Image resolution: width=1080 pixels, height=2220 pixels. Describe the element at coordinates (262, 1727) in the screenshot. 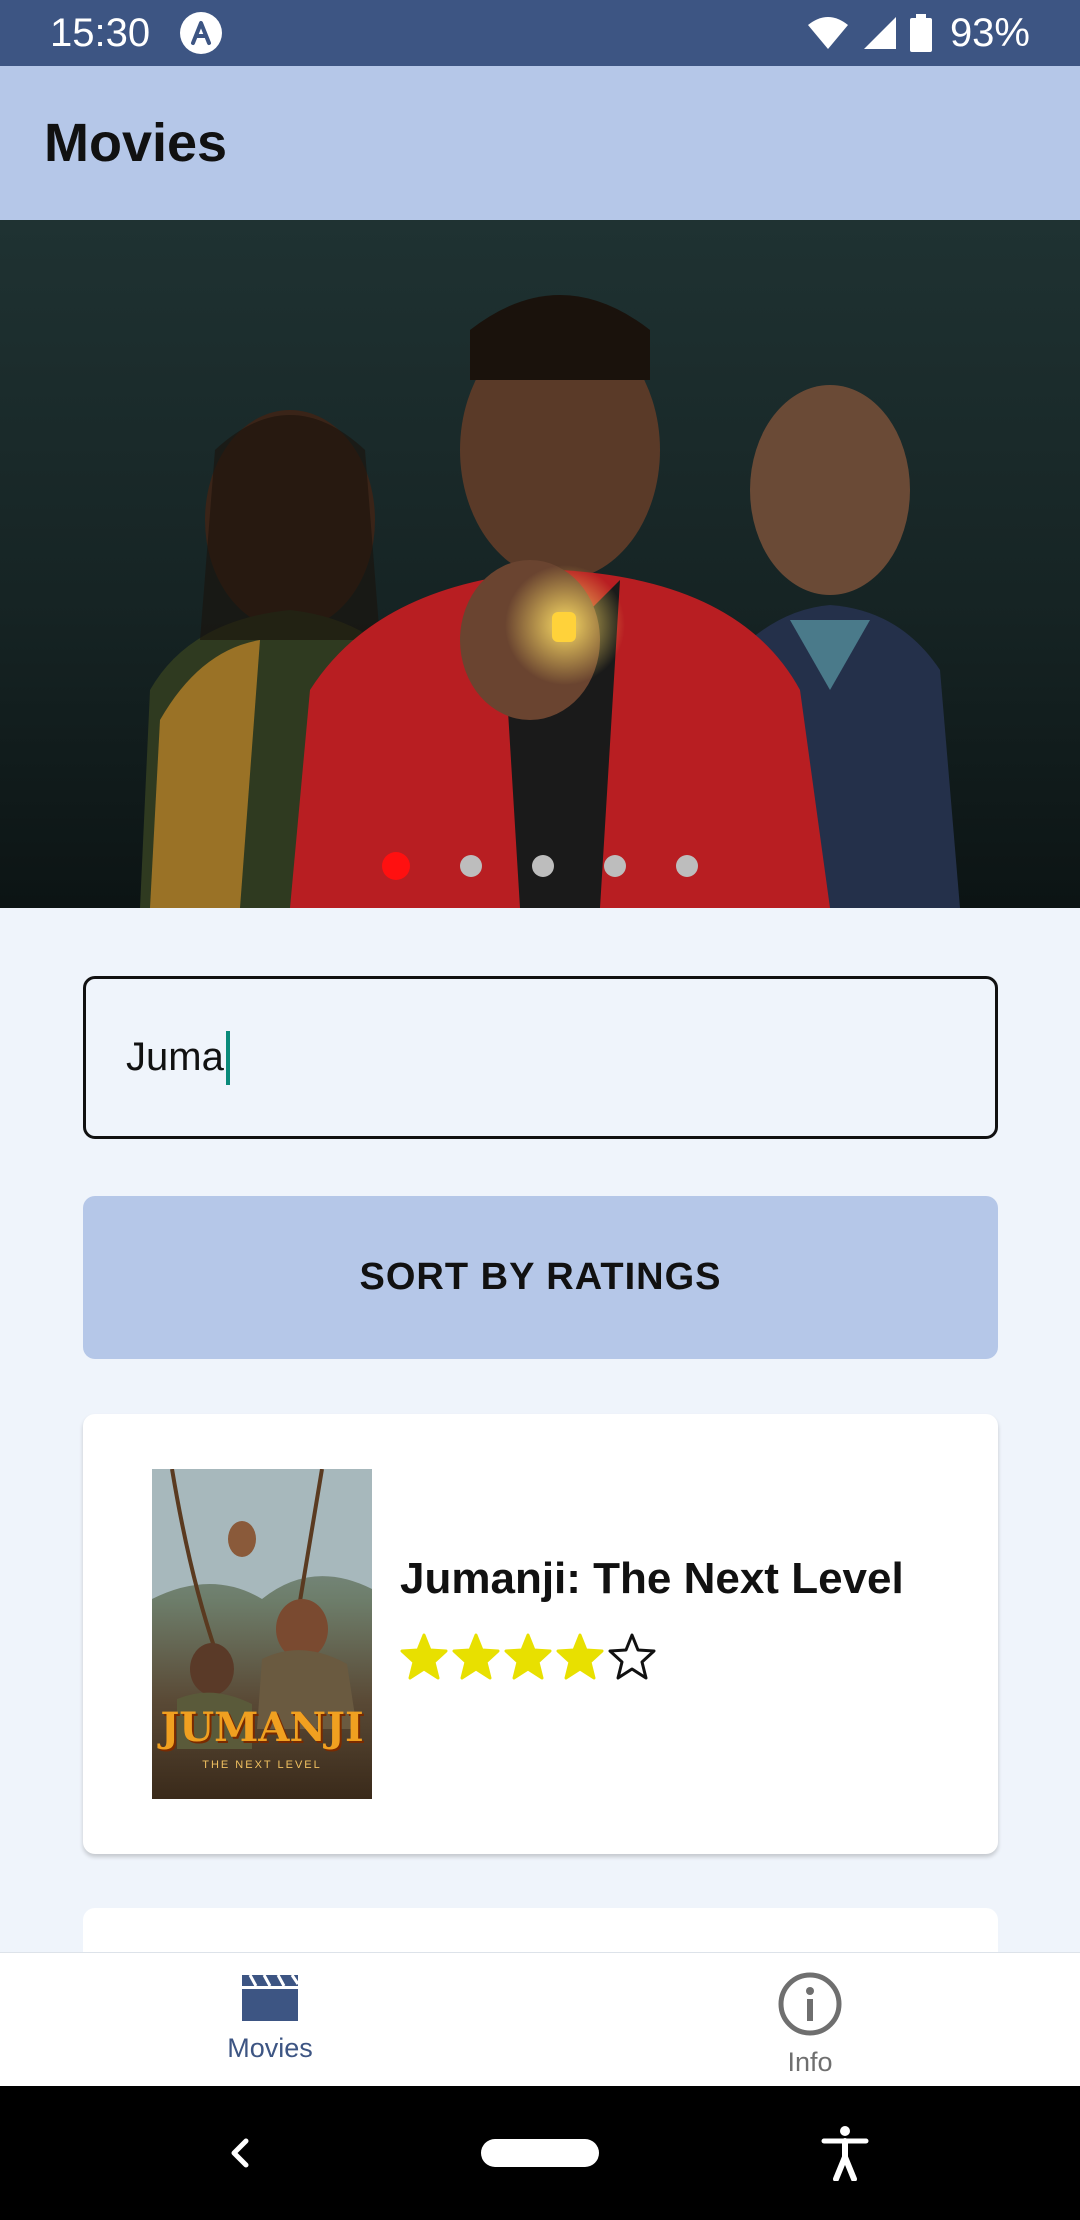

I see `poster-title-text: JUMANJI` at that location.